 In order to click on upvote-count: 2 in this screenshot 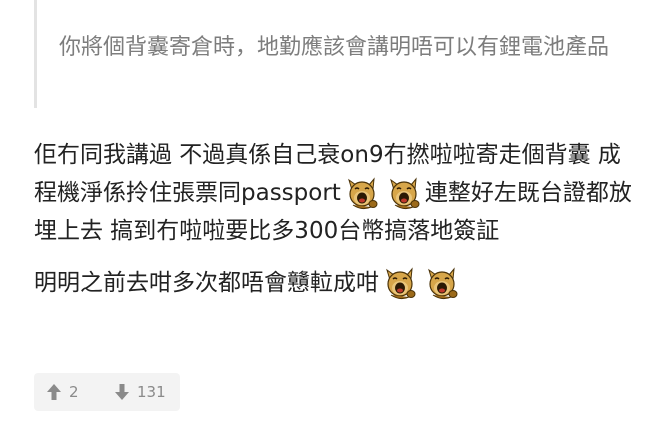, I will do `click(74, 392)`.